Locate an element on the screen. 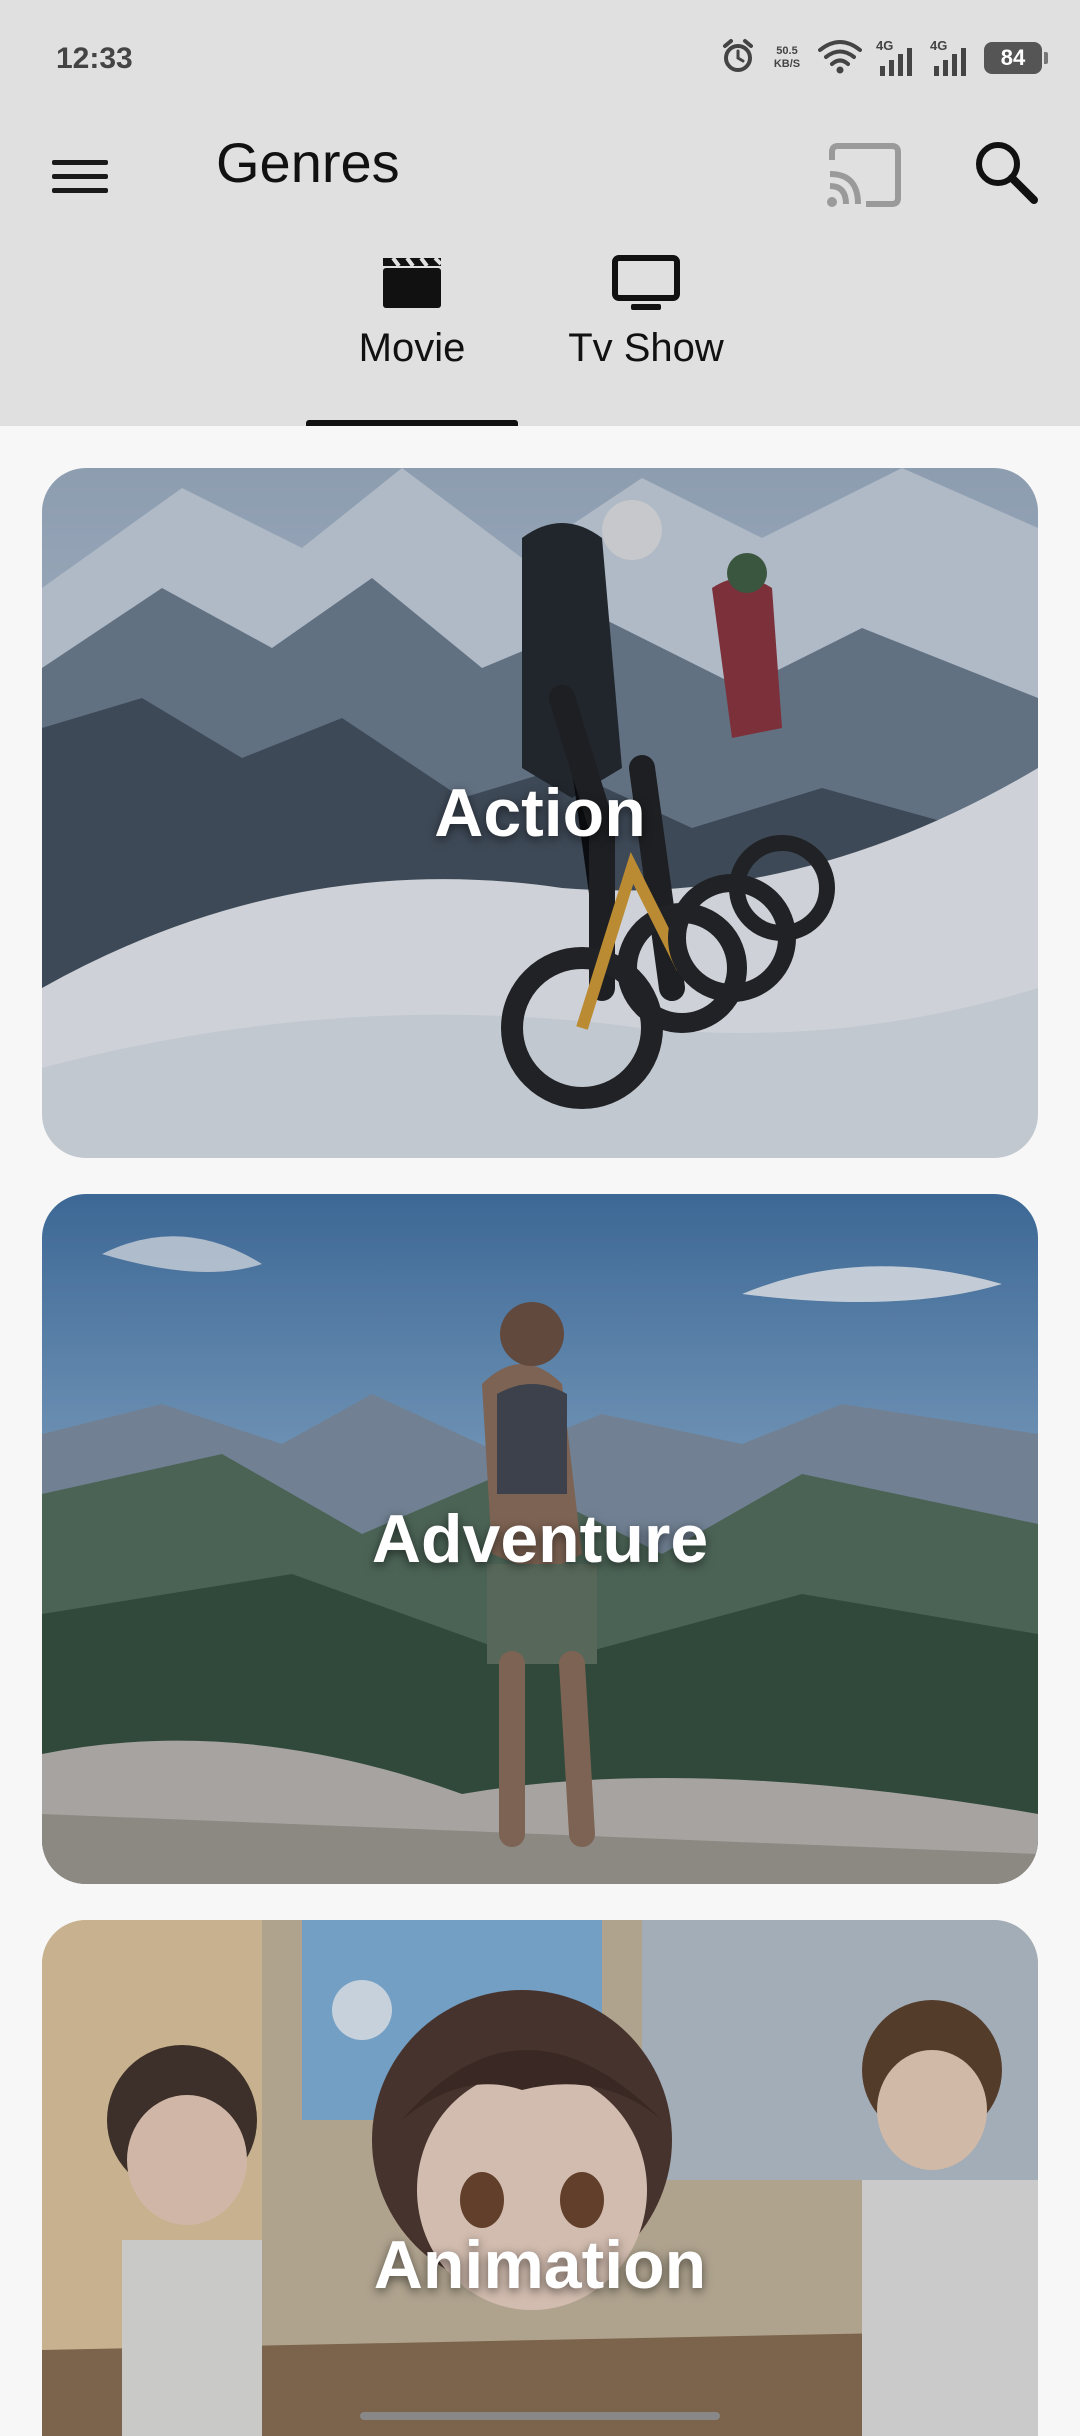 This screenshot has height=2436, width=1080. page-title: Genres is located at coordinates (308, 162).